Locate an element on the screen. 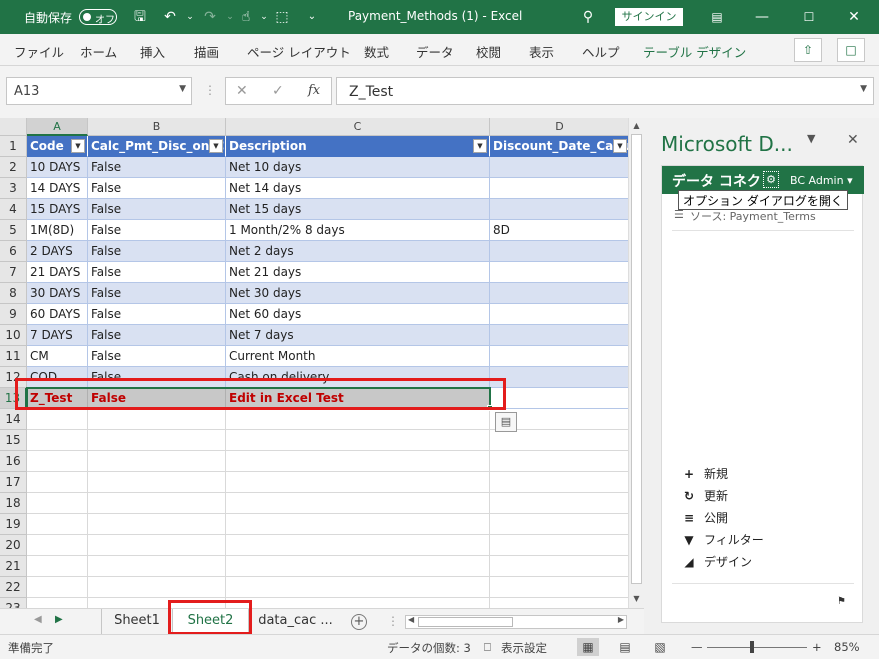 The height and width of the screenshot is (659, 879). table-cell: 10 DAYS is located at coordinates (57, 167).